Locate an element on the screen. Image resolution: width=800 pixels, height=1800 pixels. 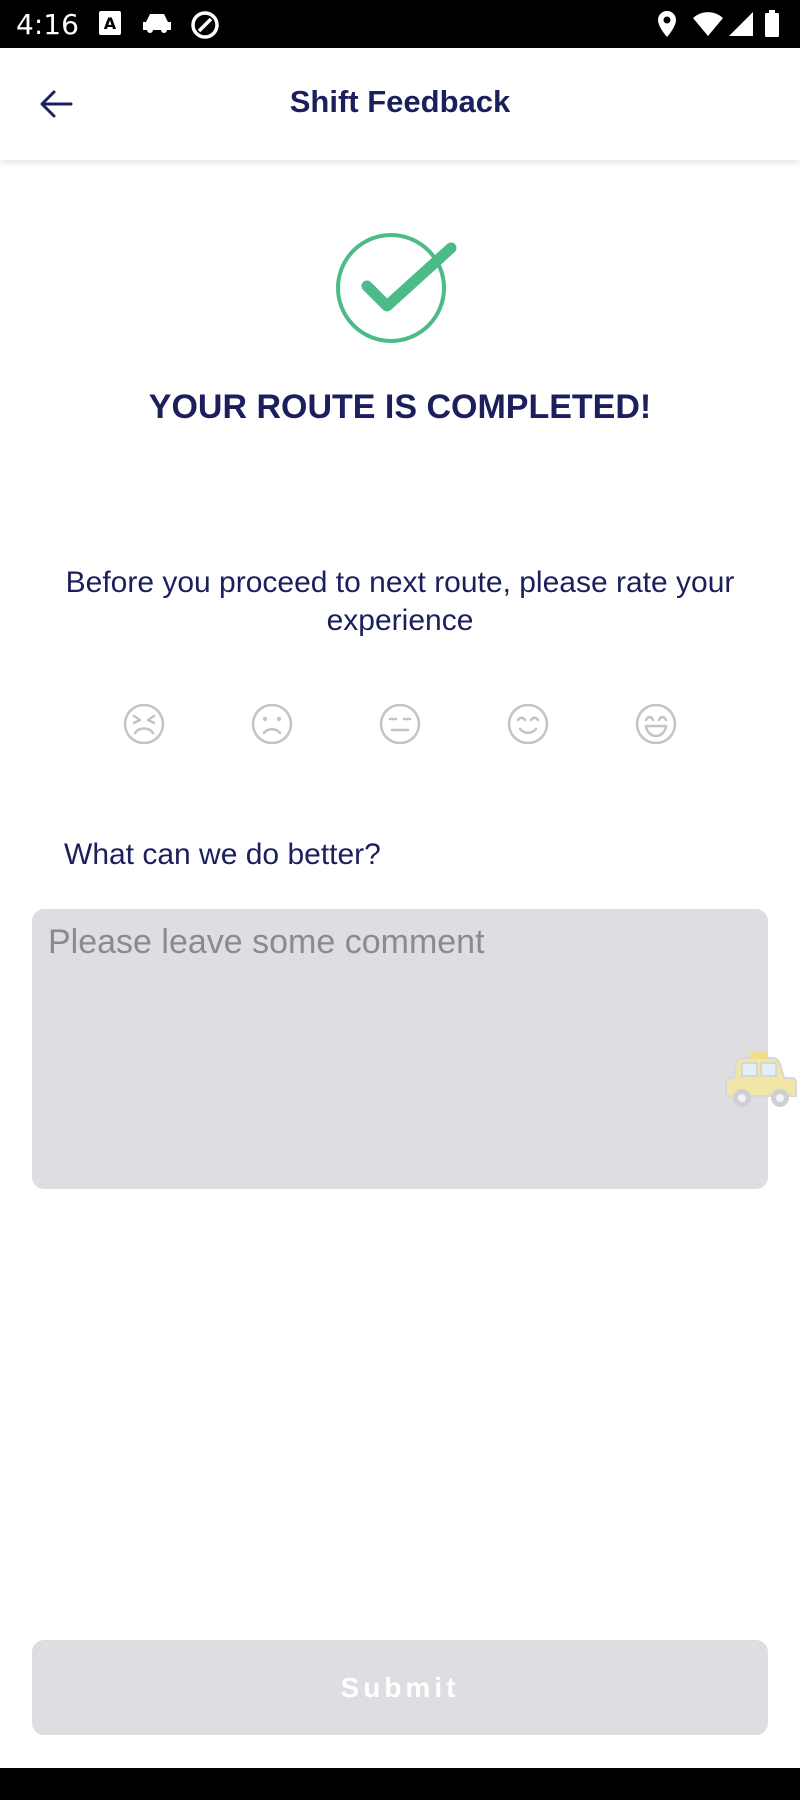
submit-button: Submit is located at coordinates (400, 1687).